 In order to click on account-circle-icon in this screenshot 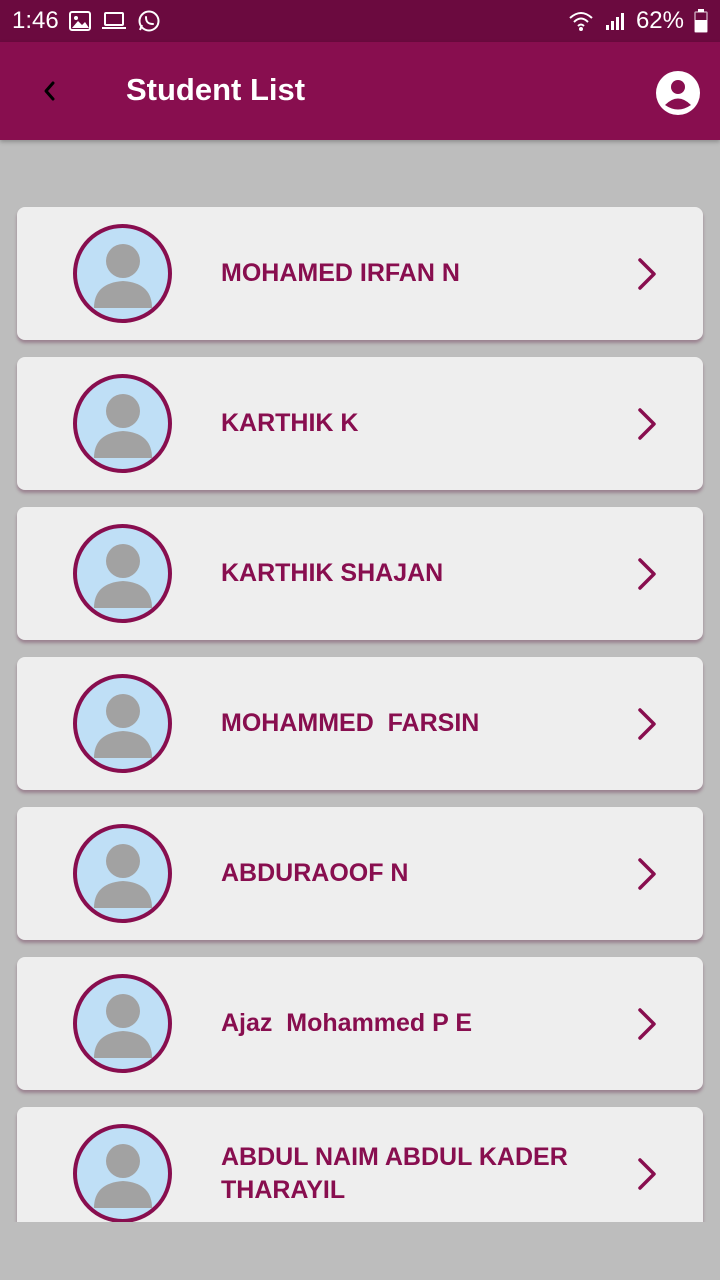, I will do `click(678, 93)`.